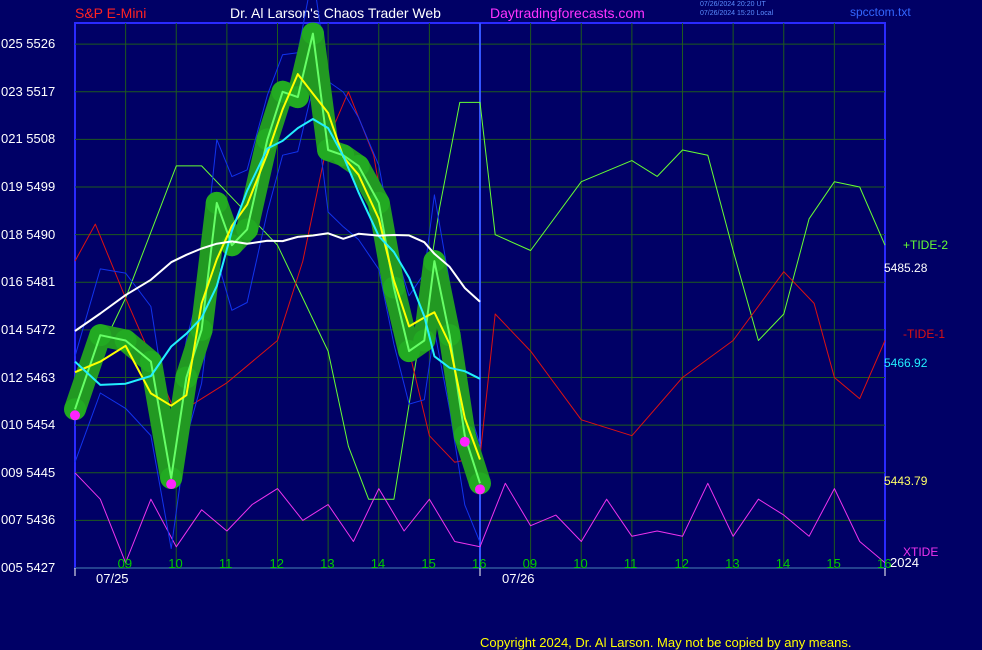 This screenshot has height=650, width=982. Describe the element at coordinates (906, 481) in the screenshot. I see `value-yellow: 5443.79` at that location.